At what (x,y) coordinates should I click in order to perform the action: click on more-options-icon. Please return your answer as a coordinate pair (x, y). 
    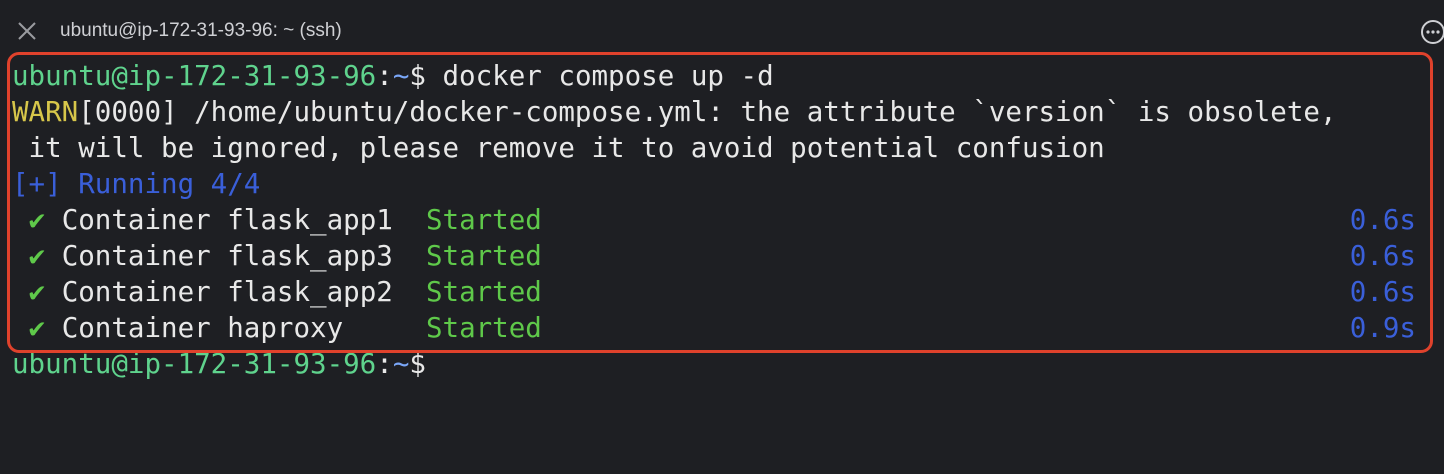
    Looking at the image, I should click on (1432, 32).